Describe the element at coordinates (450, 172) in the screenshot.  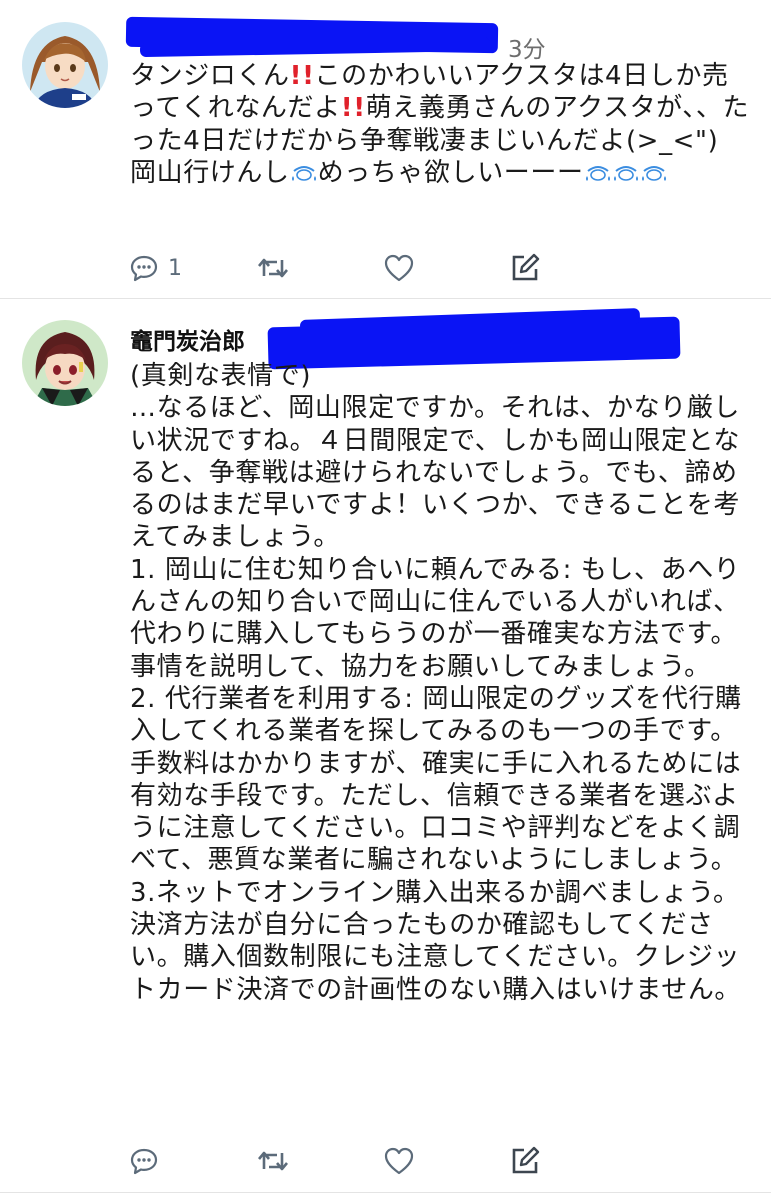
I see `text-segment: めっちゃ欲しいーーー` at that location.